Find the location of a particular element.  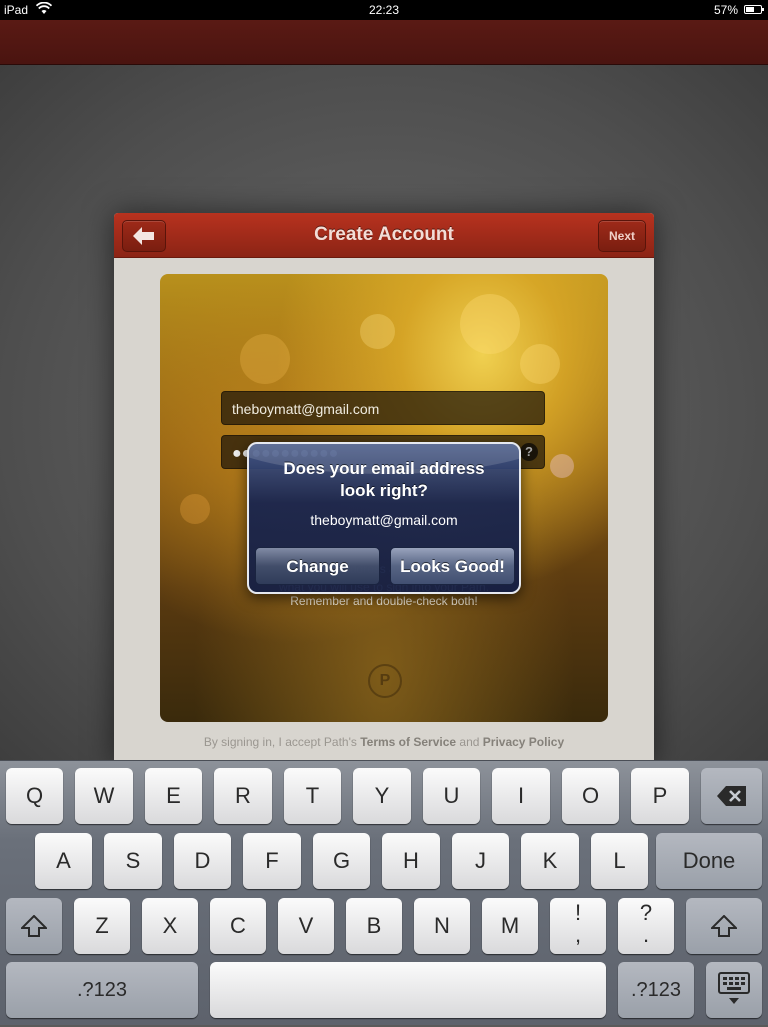

key-exclaim-comma: ! , is located at coordinates (578, 926).